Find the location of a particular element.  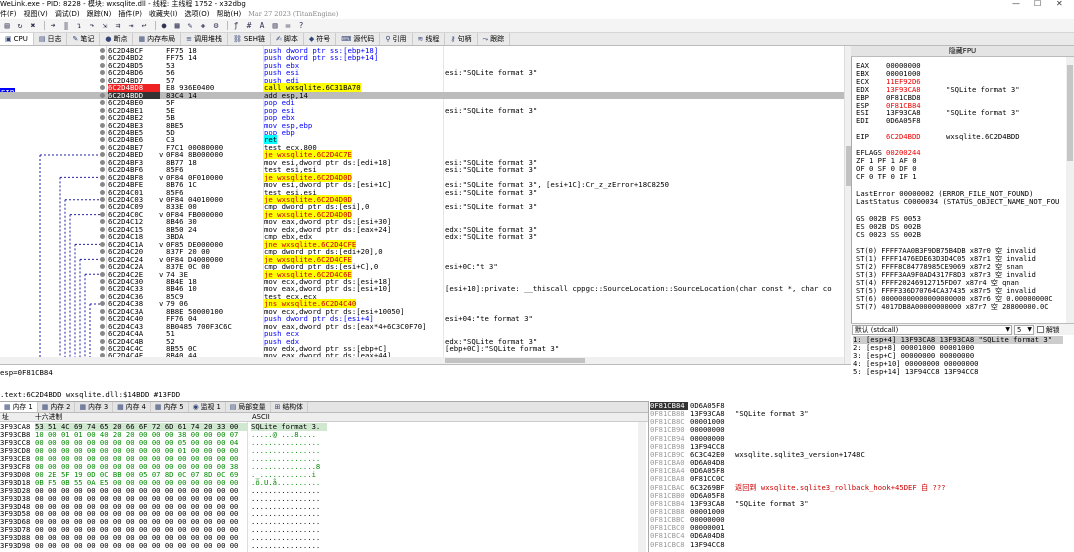

disasm-vscroll is located at coordinates (847, 205).